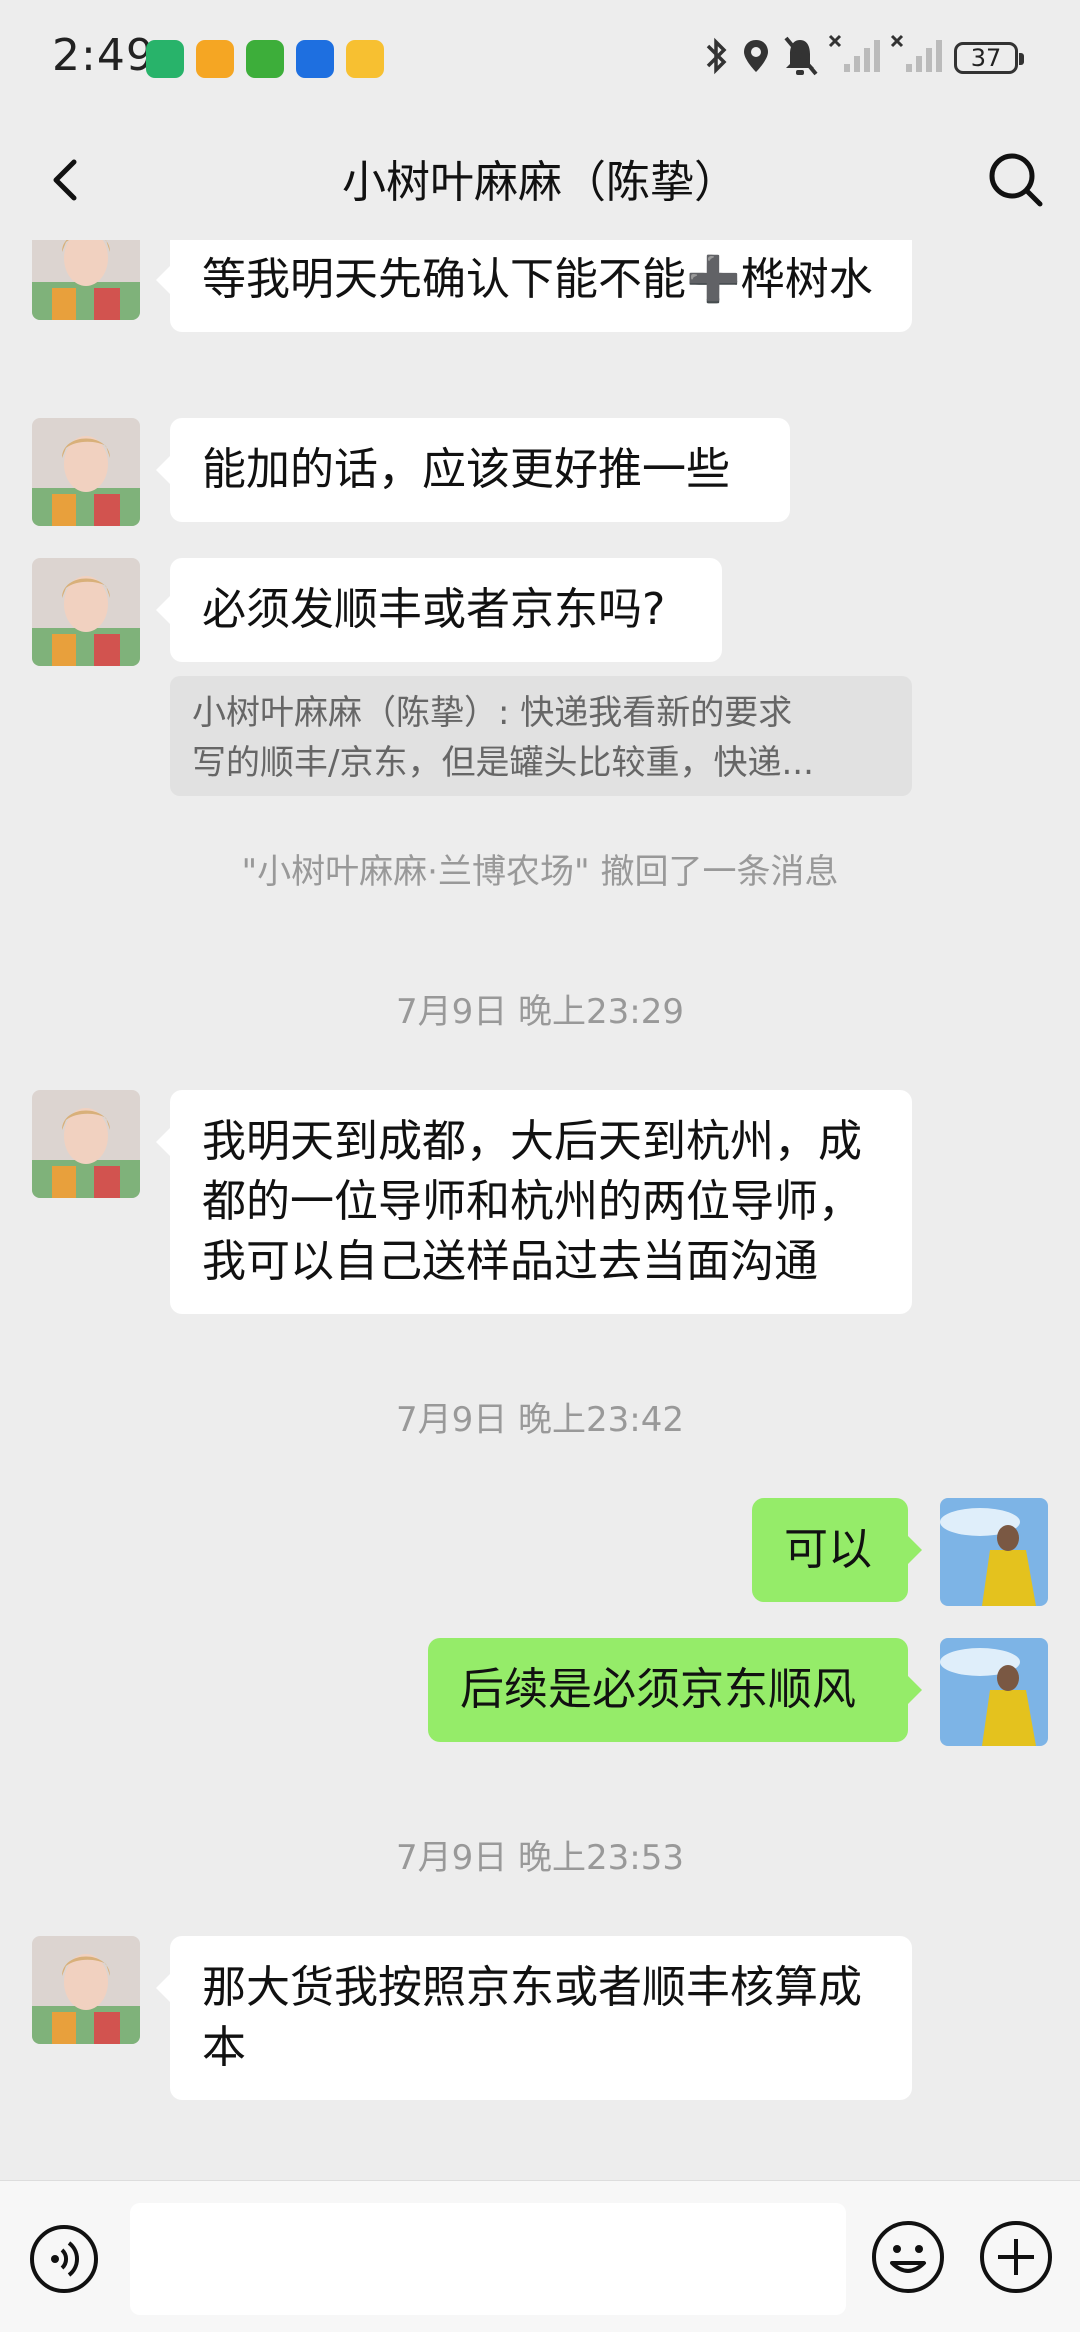 This screenshot has height=2332, width=1080. What do you see at coordinates (315, 59) in the screenshot?
I see `app-plane-icon` at bounding box center [315, 59].